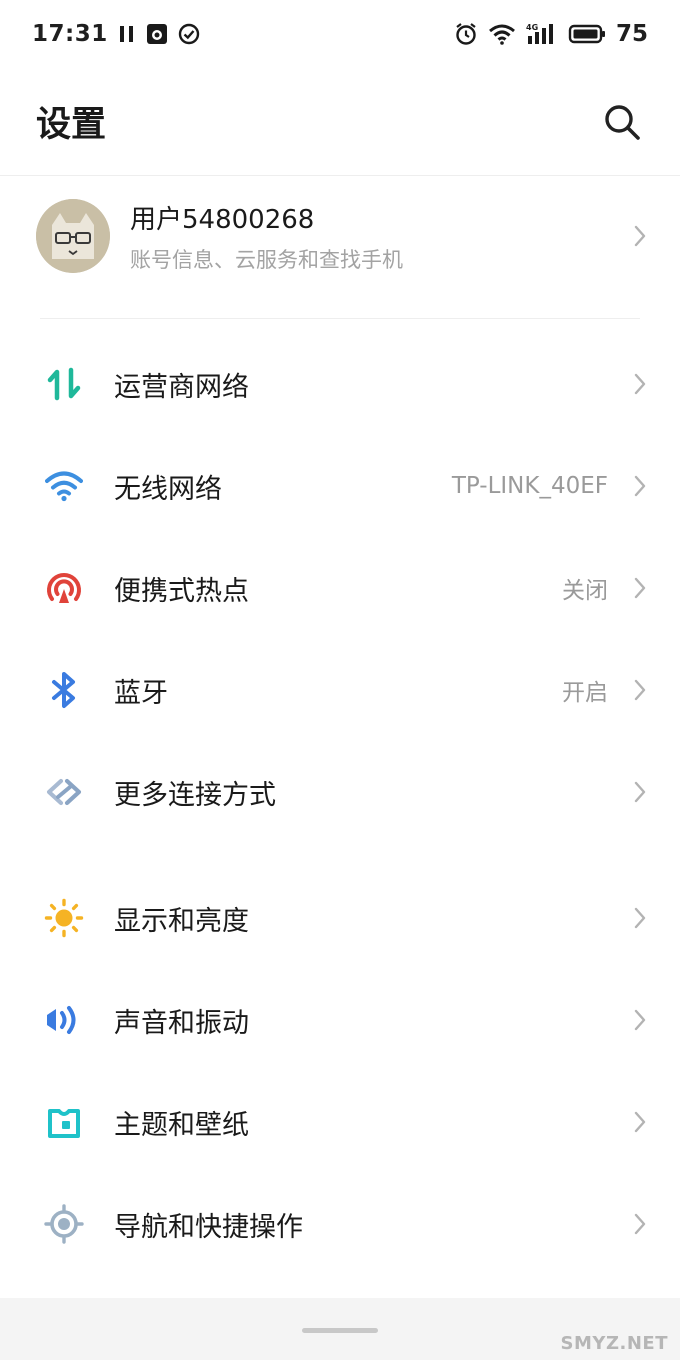  Describe the element at coordinates (532, 27) in the screenshot. I see `network-type-label: 4G` at that location.